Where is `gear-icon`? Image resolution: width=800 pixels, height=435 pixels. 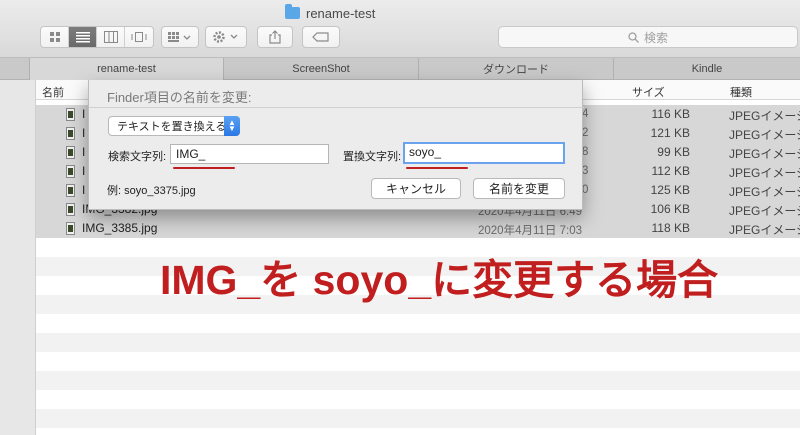 gear-icon is located at coordinates (225, 37).